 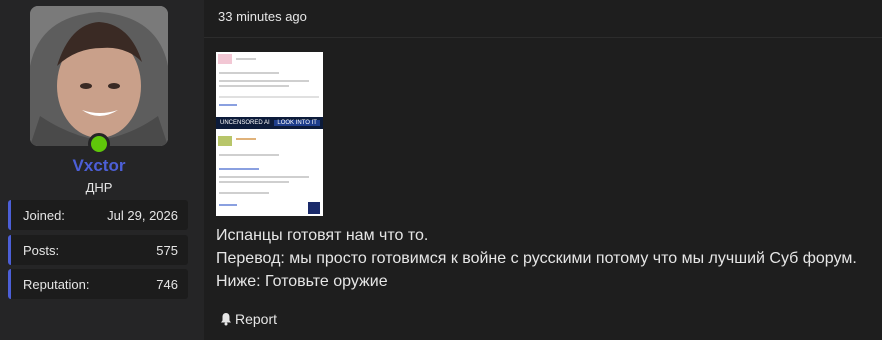 I want to click on banner-left-text: UNCENSORED AI, so click(x=245, y=123).